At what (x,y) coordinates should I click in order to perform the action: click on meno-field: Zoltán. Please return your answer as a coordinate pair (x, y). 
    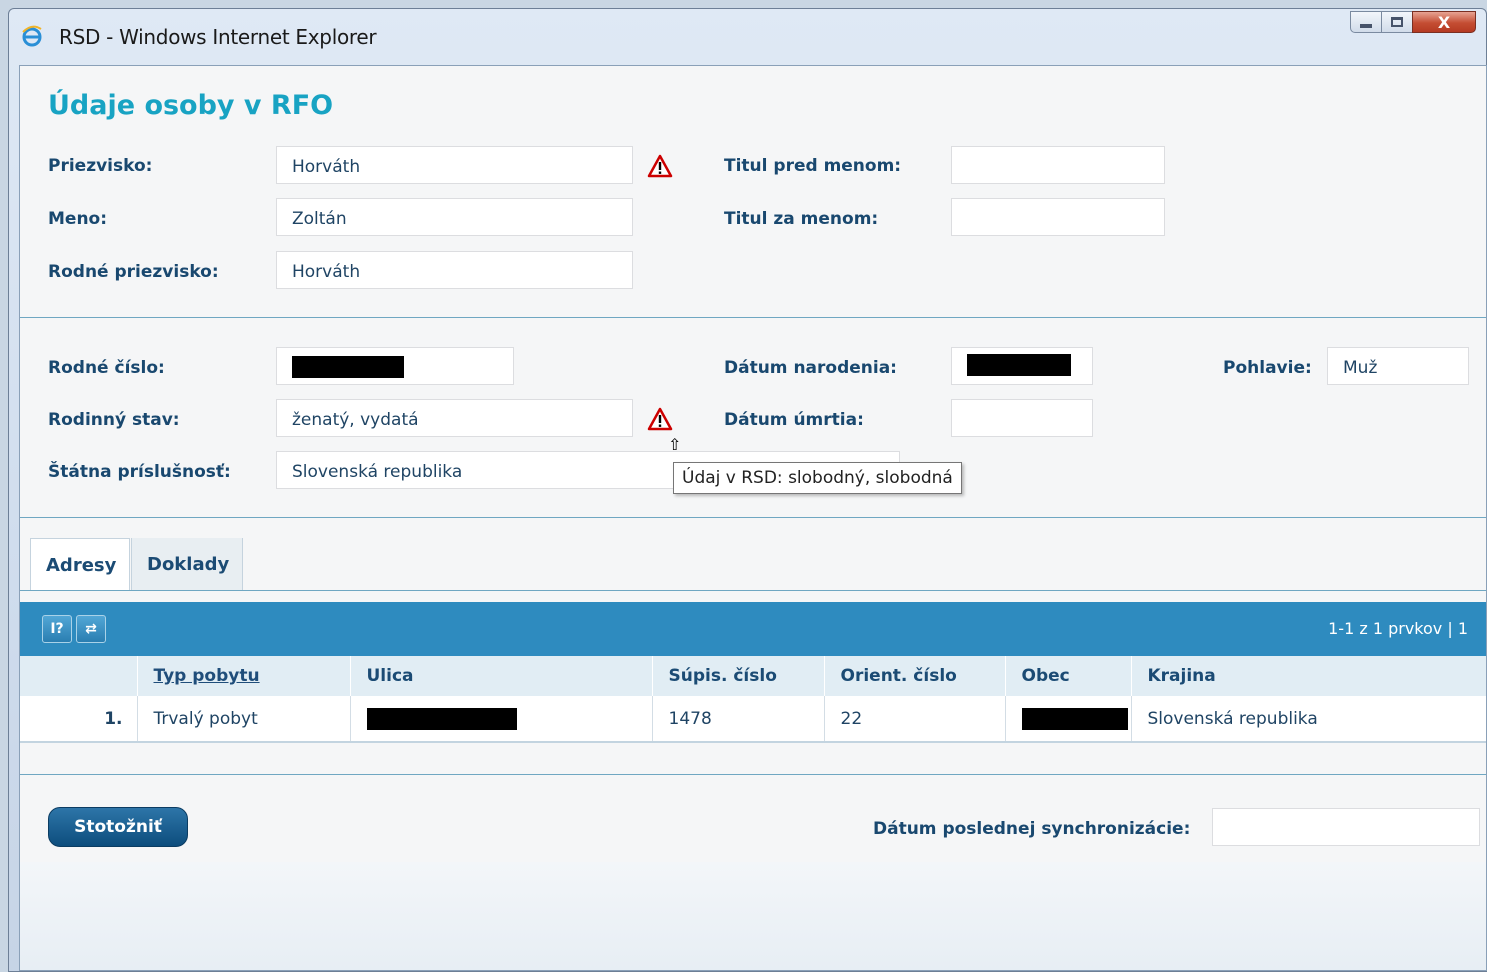
    Looking at the image, I should click on (454, 217).